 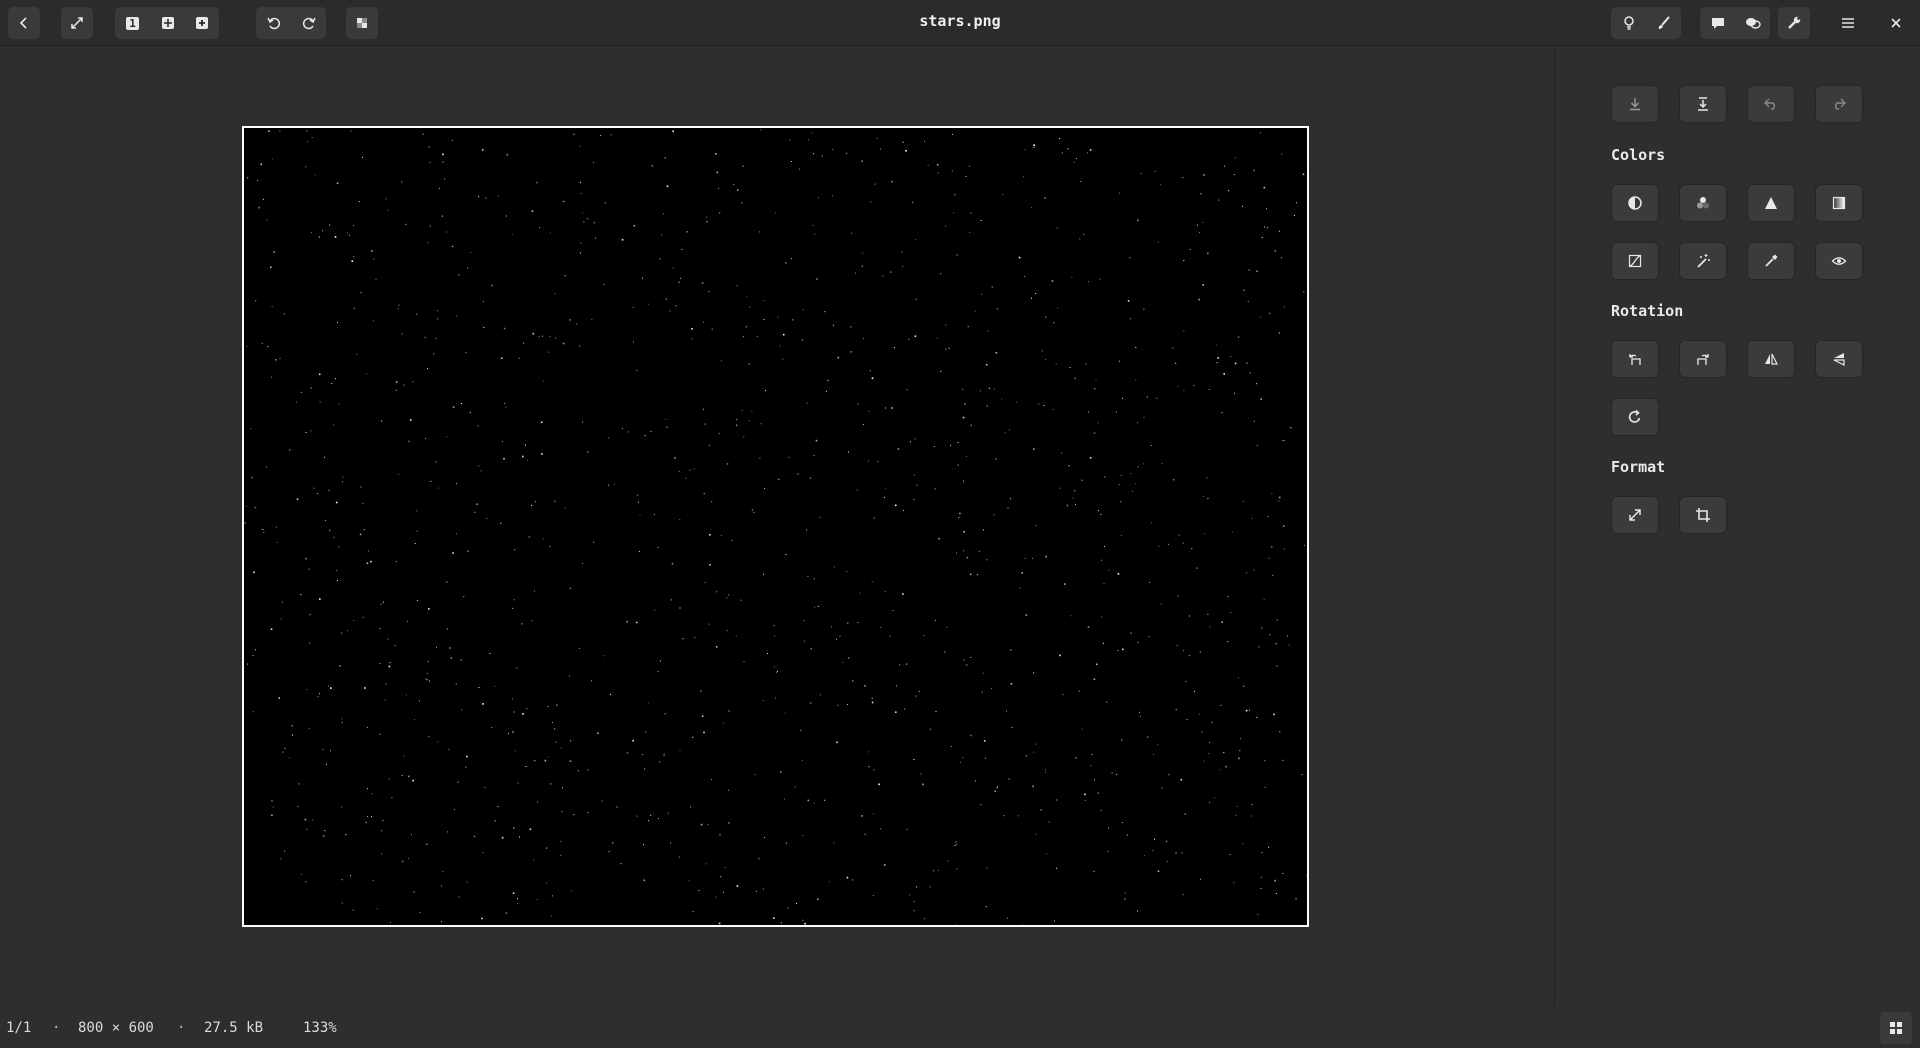 What do you see at coordinates (1703, 261) in the screenshot?
I see `auto-enhance-button` at bounding box center [1703, 261].